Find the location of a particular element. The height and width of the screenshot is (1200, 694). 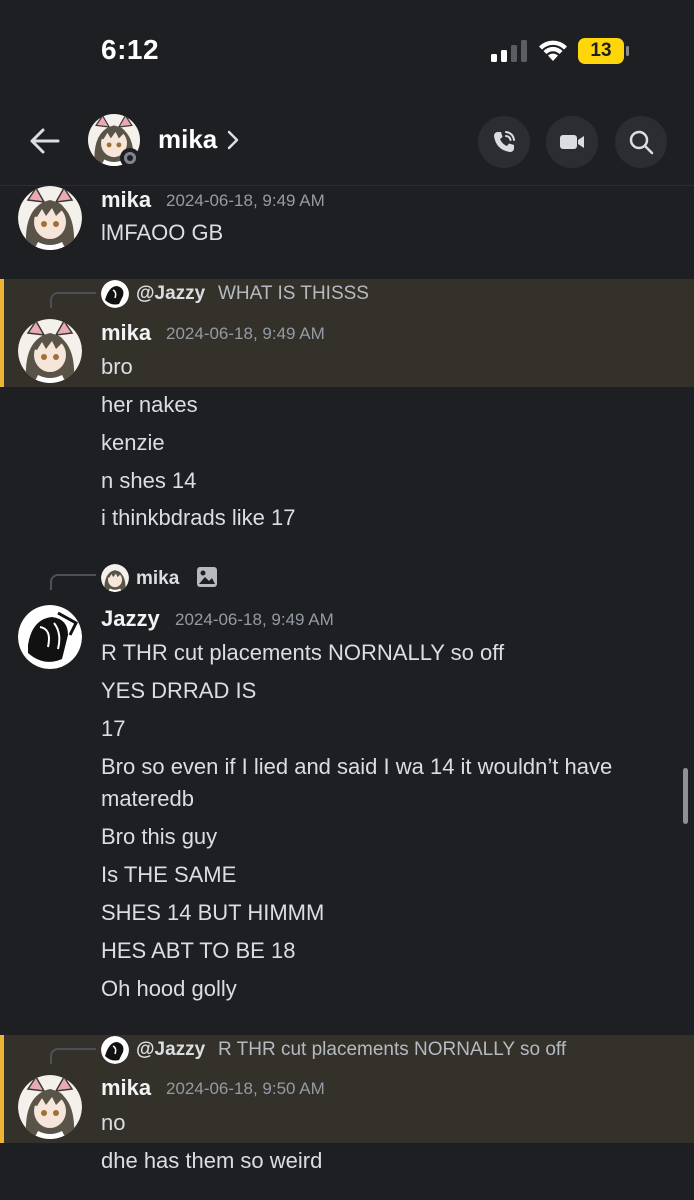

message-text: Oh hood golly is located at coordinates (169, 988).